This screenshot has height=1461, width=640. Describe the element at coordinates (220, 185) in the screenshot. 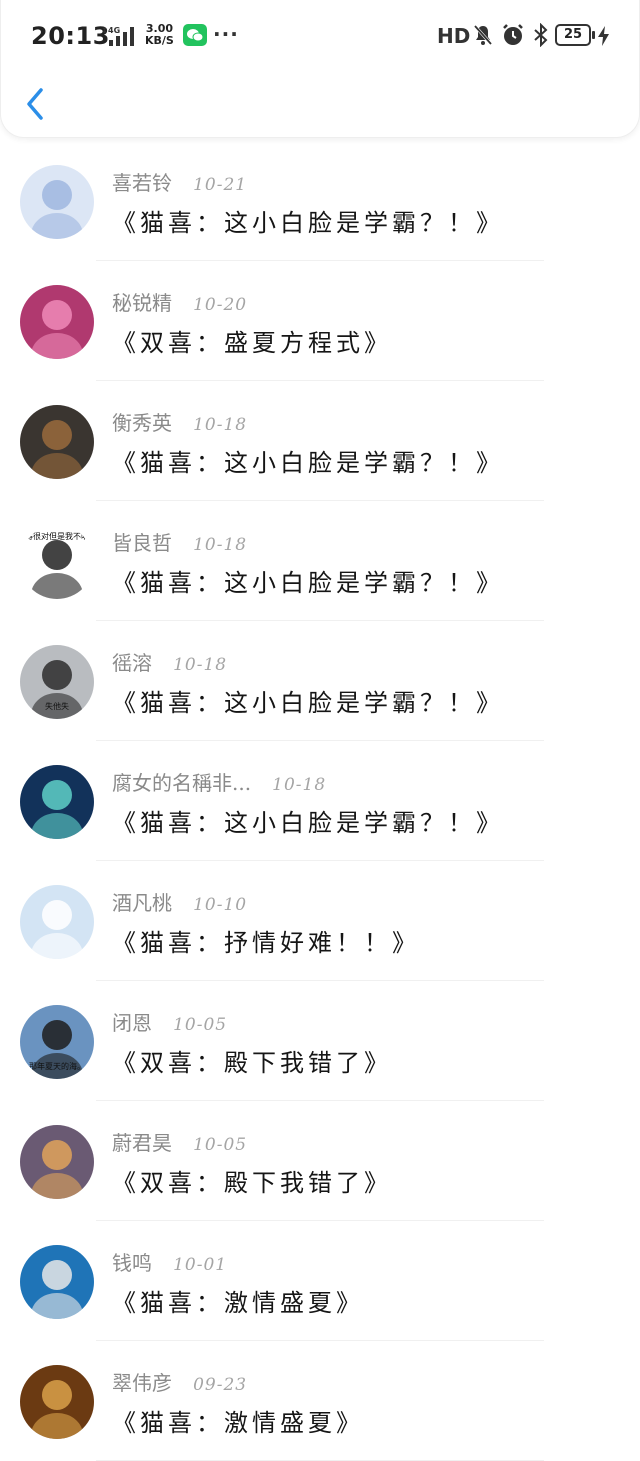

I see `message-date: 10-21` at that location.